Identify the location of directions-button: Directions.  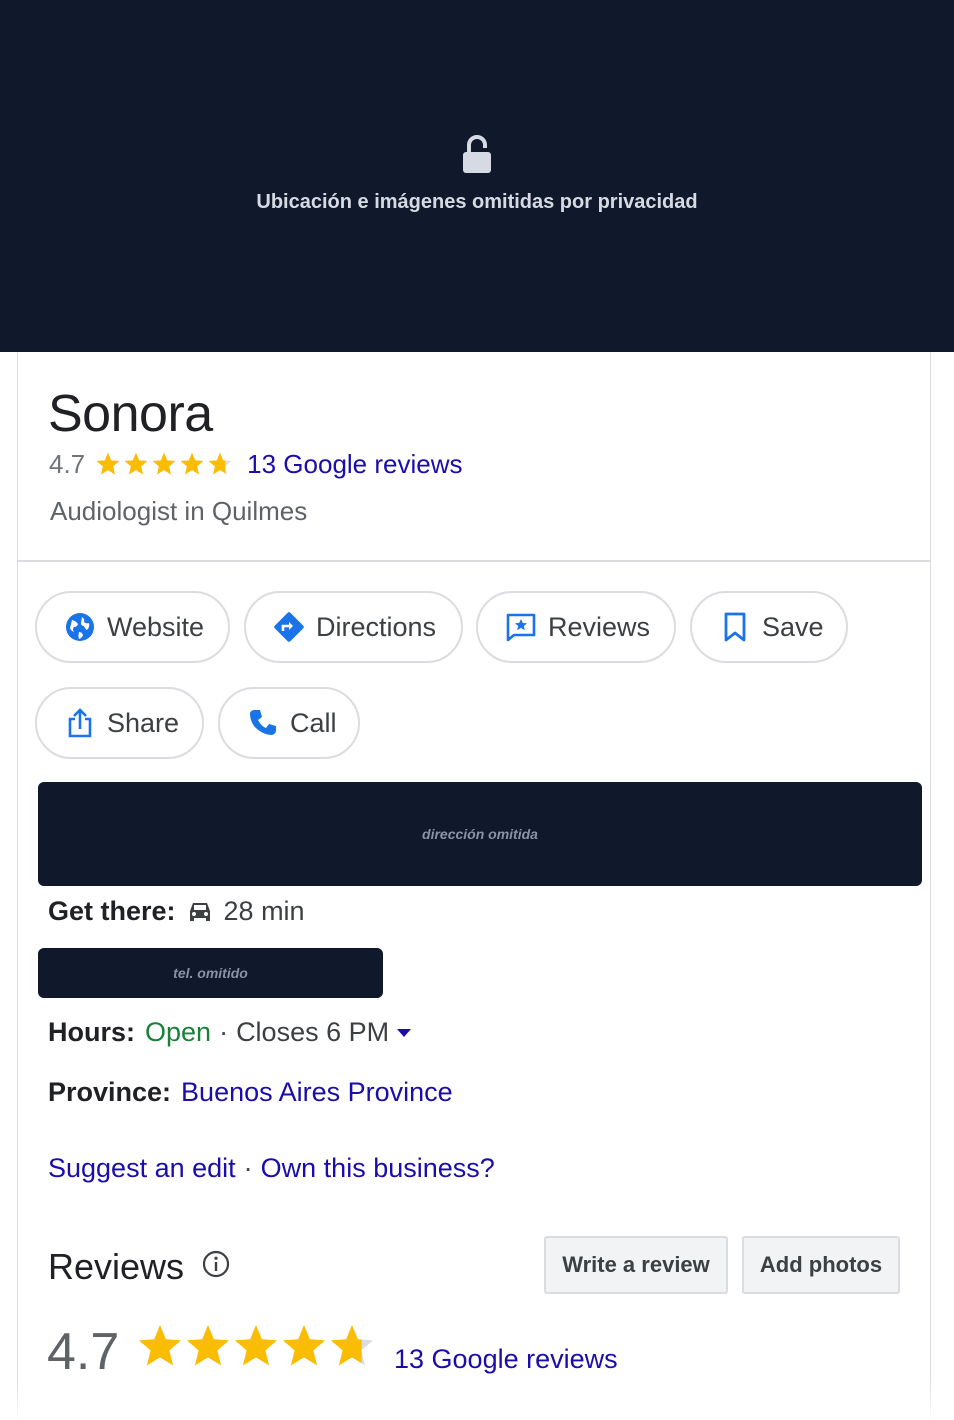
(353, 627).